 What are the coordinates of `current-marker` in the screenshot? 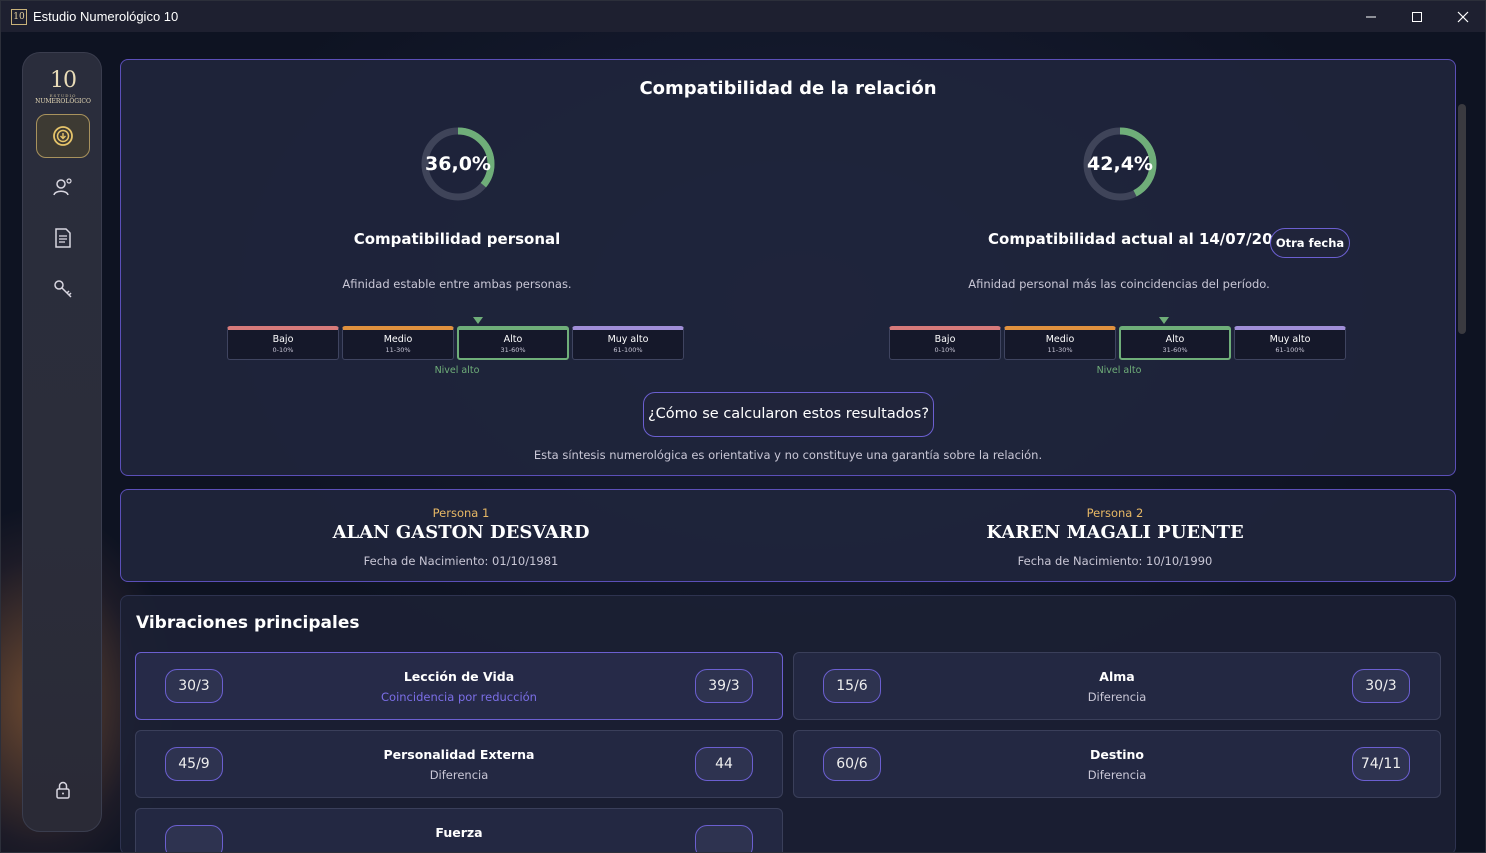 It's located at (1164, 320).